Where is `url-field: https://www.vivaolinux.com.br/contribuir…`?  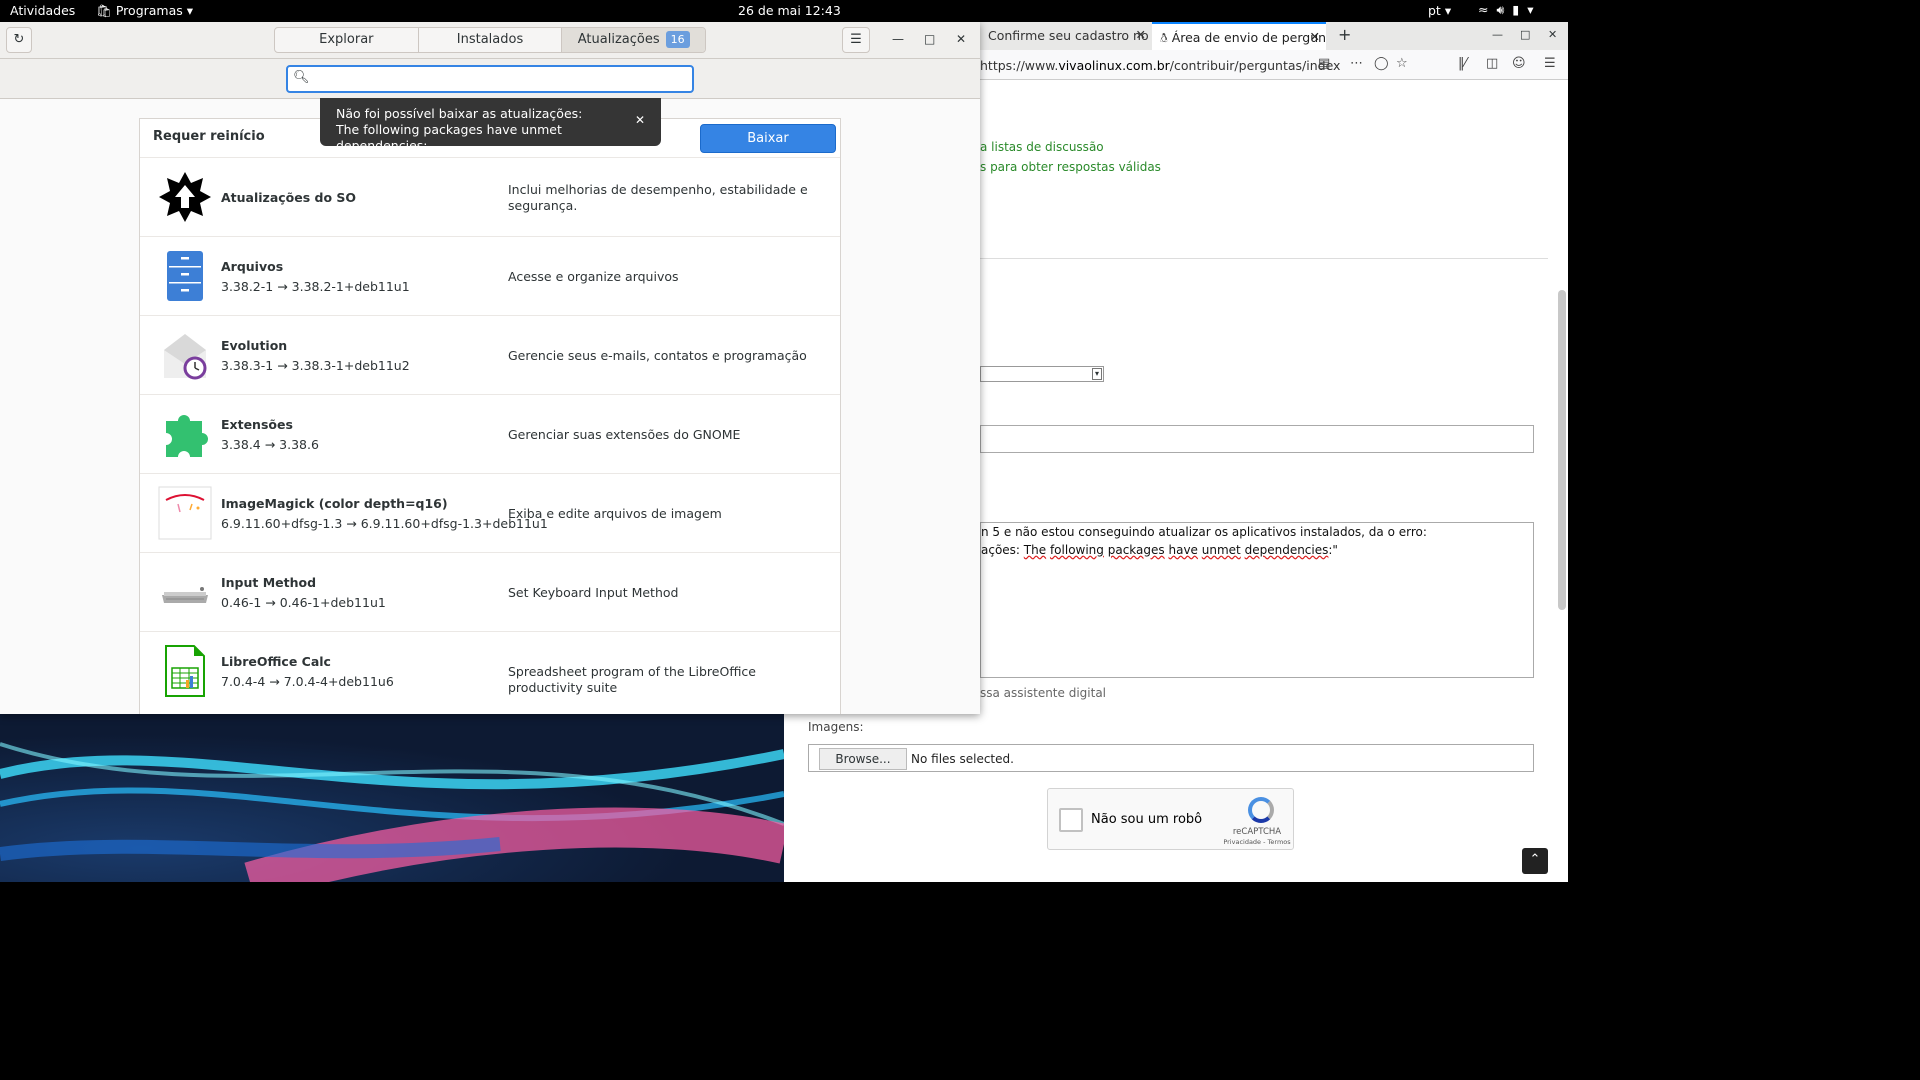 url-field: https://www.vivaolinux.com.br/contribuir… is located at coordinates (1160, 65).